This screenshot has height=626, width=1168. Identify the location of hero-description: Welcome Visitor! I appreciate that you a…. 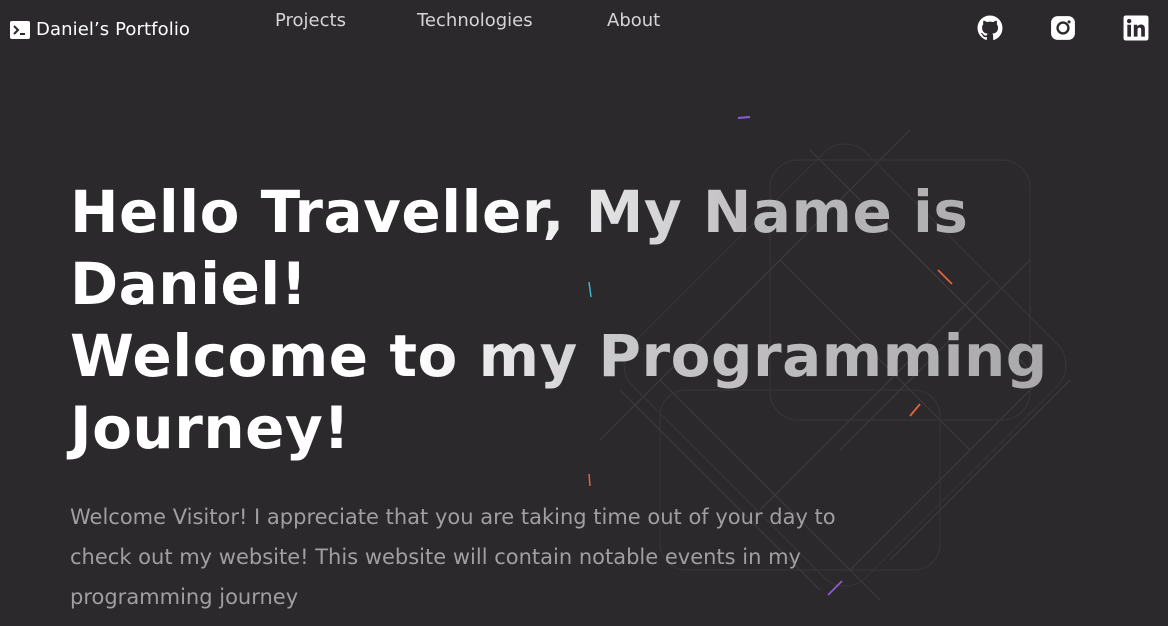
(453, 557).